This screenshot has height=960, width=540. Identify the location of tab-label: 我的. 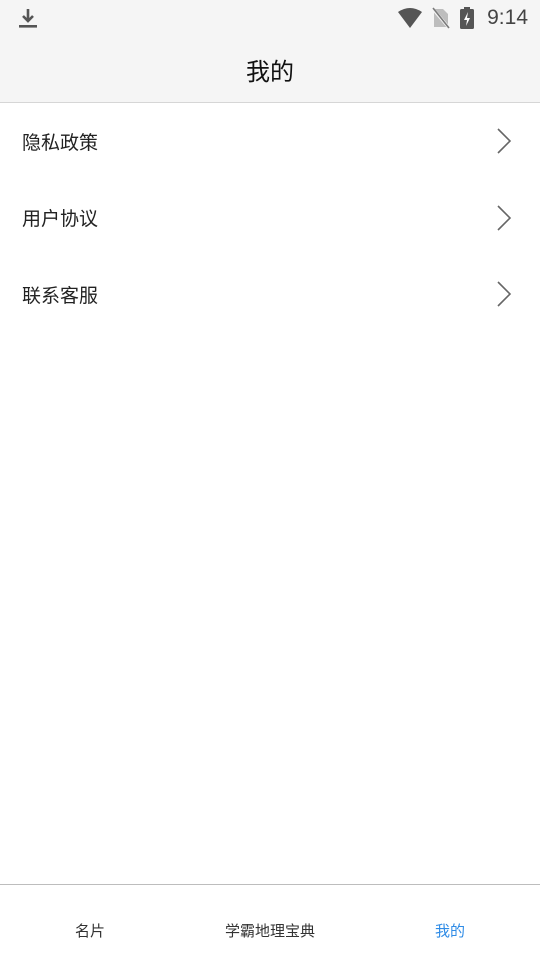
(449, 931).